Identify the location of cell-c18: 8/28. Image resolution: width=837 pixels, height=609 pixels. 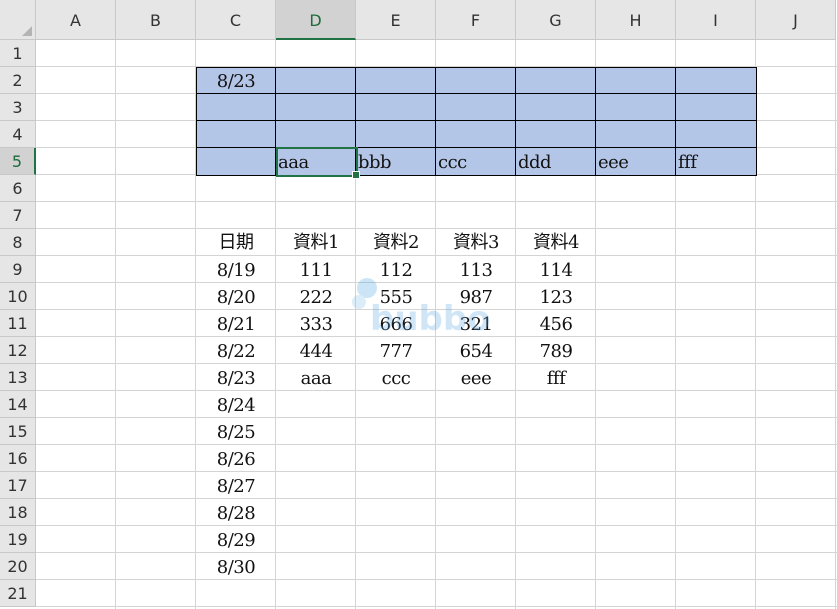
(236, 512).